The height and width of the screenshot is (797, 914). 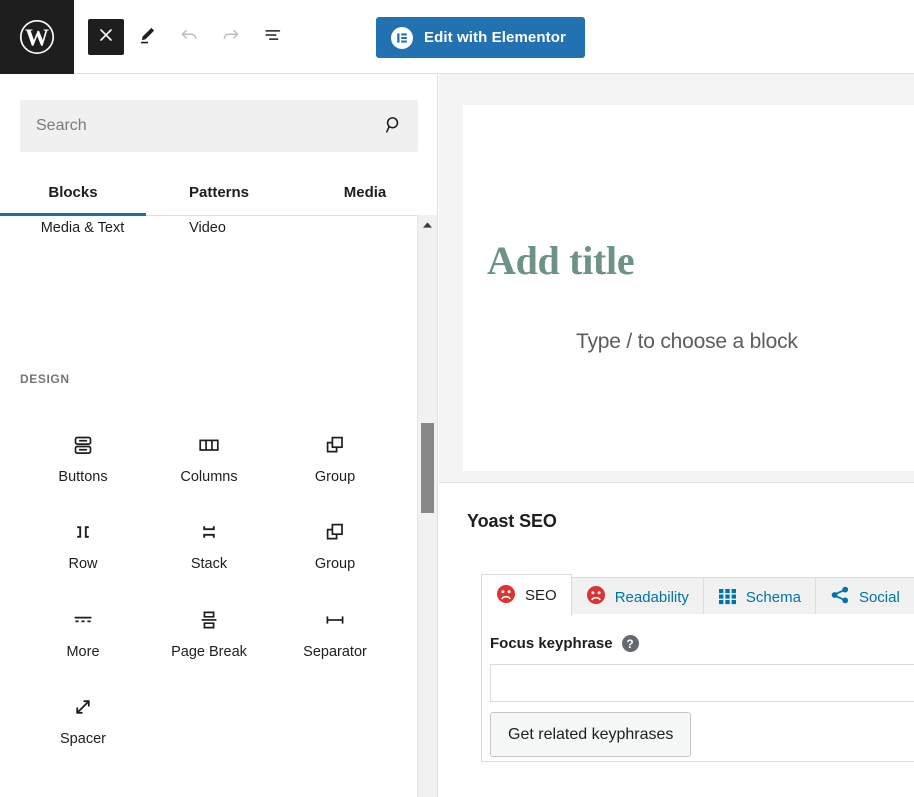 I want to click on elementor-icon, so click(x=402, y=37).